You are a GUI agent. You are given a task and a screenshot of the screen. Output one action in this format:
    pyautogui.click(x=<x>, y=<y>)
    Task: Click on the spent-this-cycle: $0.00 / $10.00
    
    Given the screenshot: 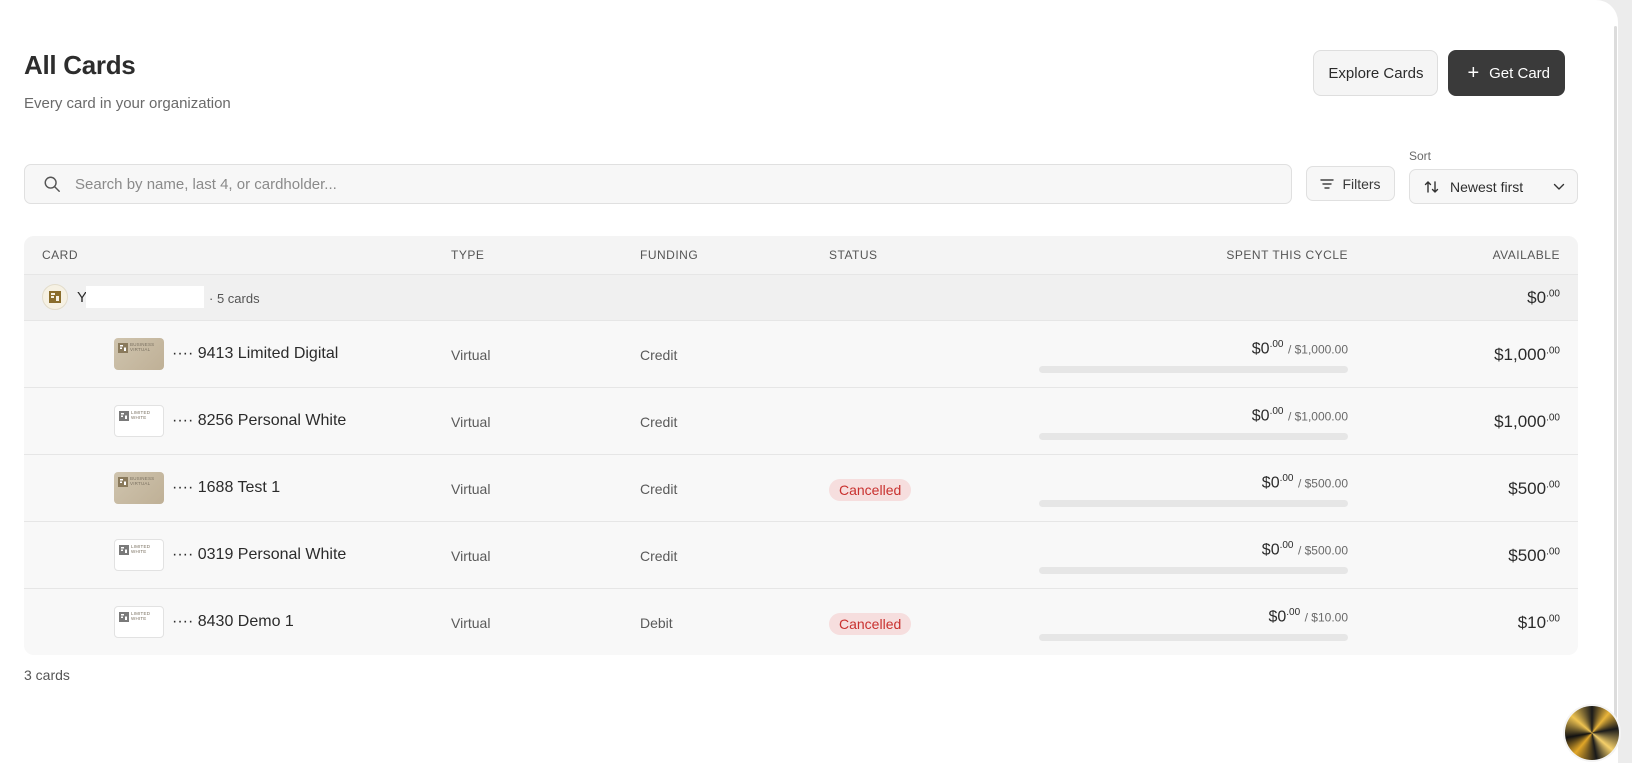 What is the action you would take?
    pyautogui.click(x=1308, y=616)
    